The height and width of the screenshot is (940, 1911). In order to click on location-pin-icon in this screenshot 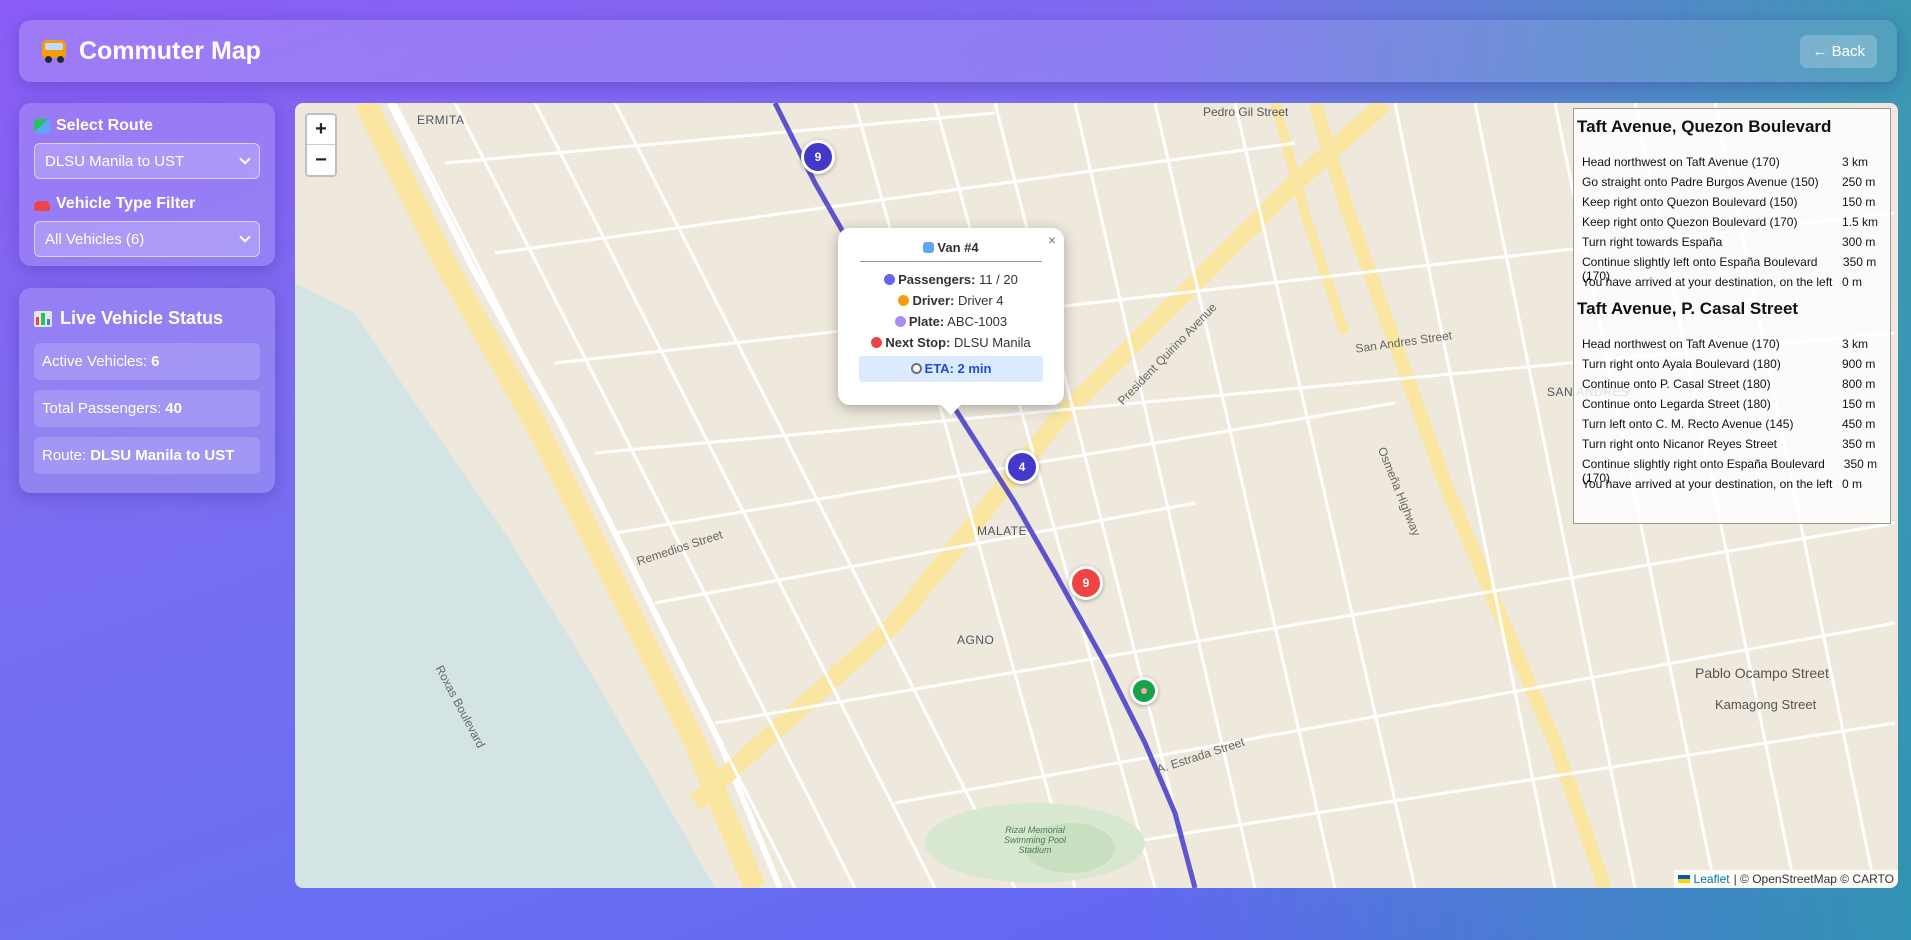, I will do `click(877, 342)`.